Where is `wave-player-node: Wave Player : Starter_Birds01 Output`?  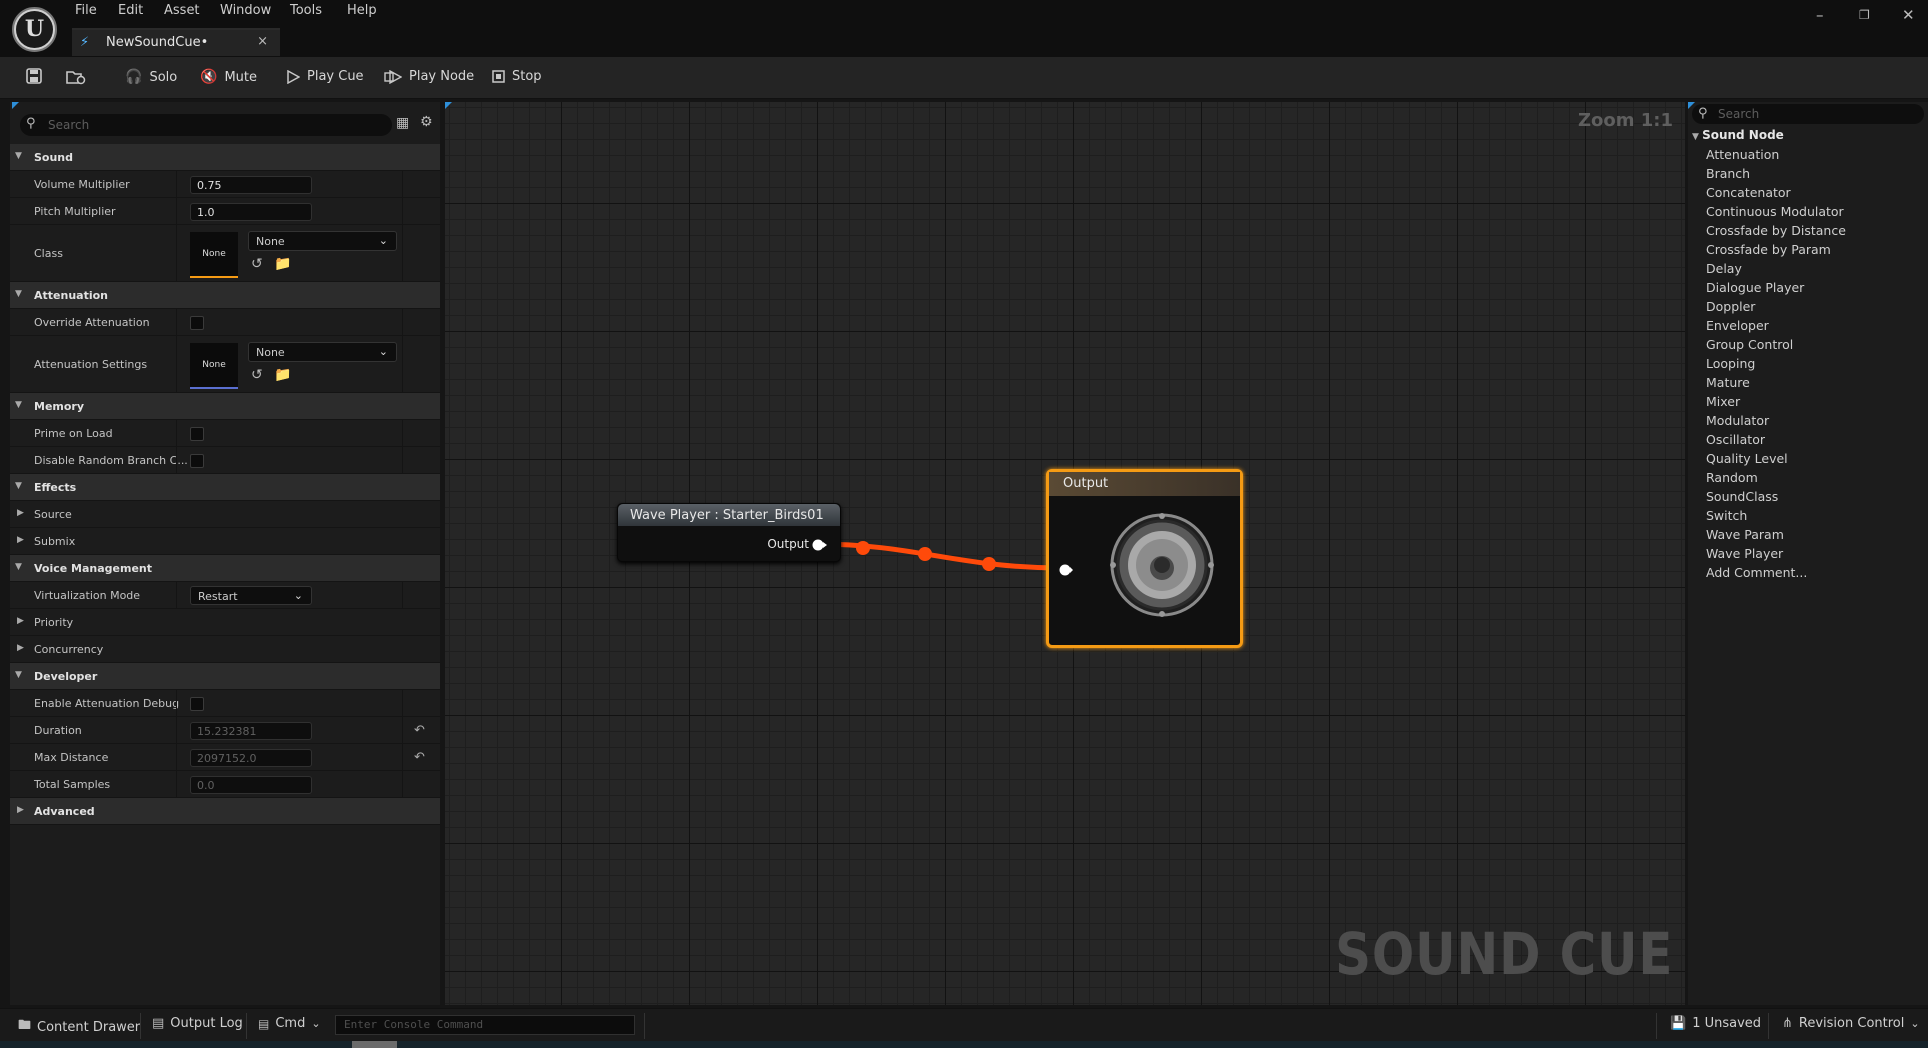
wave-player-node: Wave Player : Starter_Birds01 Output is located at coordinates (729, 532).